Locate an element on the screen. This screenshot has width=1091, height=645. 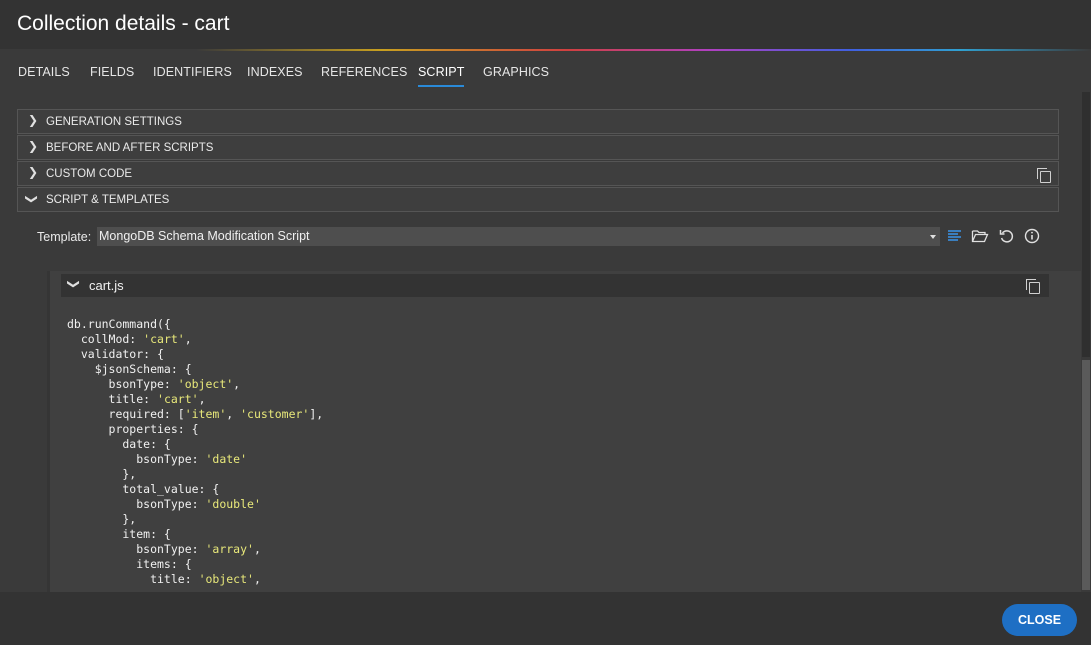
code-token: validator: { is located at coordinates (115, 354).